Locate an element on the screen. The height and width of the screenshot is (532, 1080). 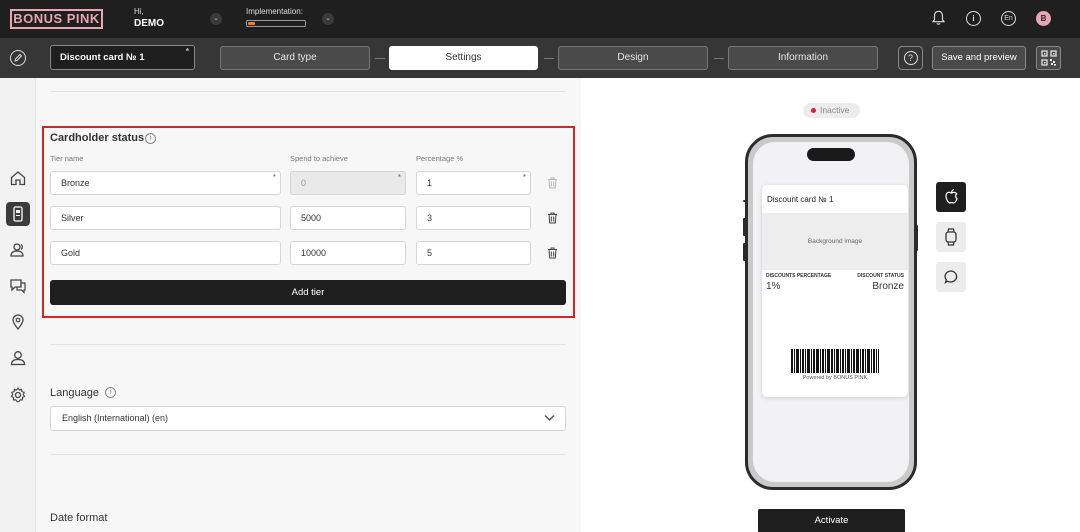
platform-apple-button is located at coordinates (951, 197).